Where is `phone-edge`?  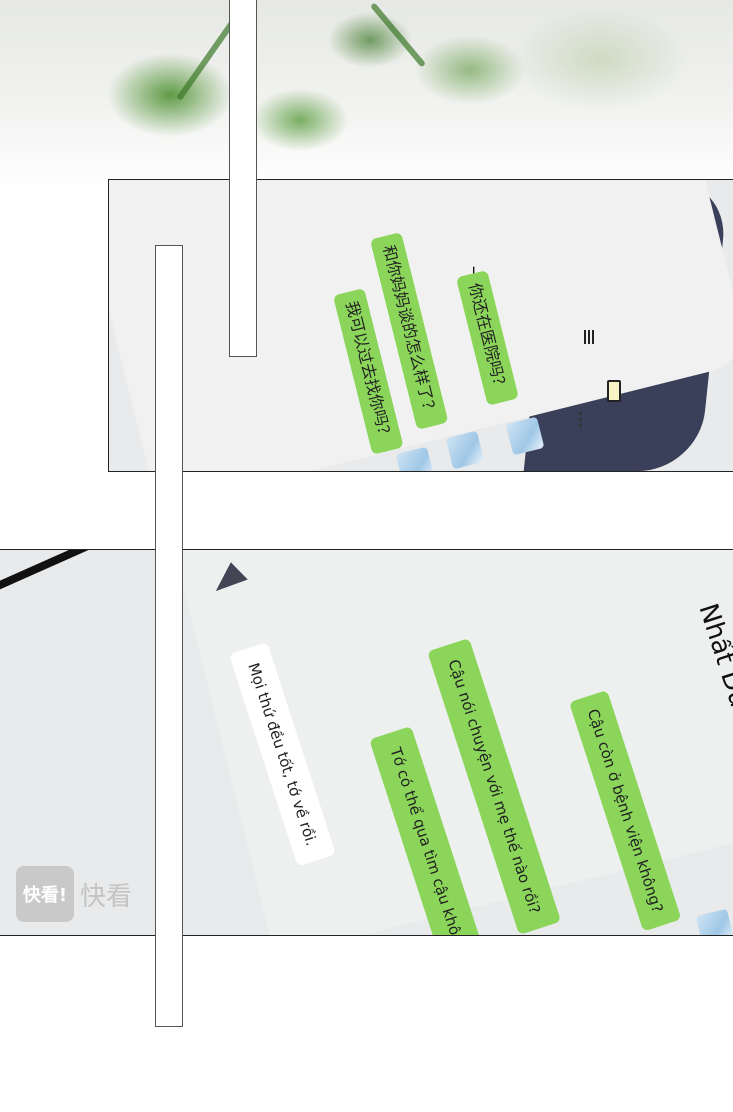
phone-edge is located at coordinates (82, 574).